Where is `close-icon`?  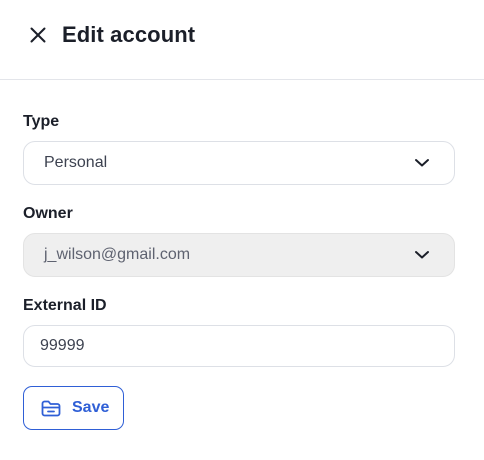 close-icon is located at coordinates (38, 35).